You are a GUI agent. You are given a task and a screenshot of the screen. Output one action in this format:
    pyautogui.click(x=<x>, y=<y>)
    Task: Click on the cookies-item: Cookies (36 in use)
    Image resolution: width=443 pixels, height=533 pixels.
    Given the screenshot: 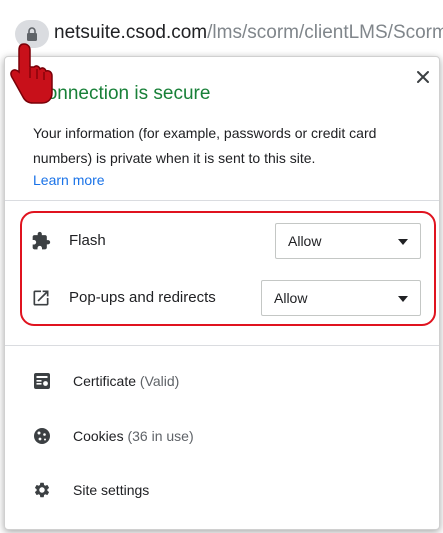 What is the action you would take?
    pyautogui.click(x=222, y=437)
    